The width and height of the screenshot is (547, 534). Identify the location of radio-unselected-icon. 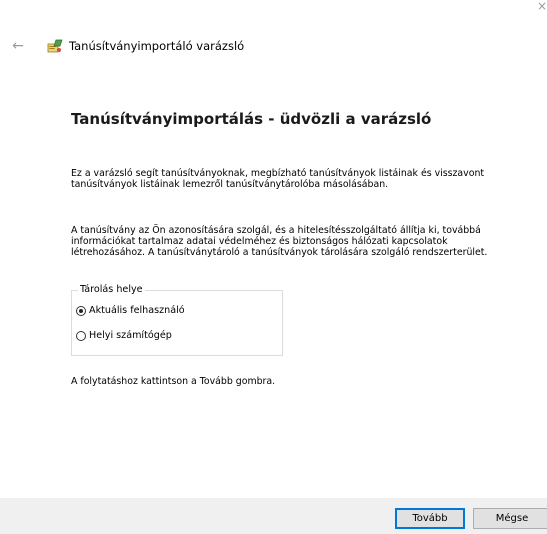
(81, 335).